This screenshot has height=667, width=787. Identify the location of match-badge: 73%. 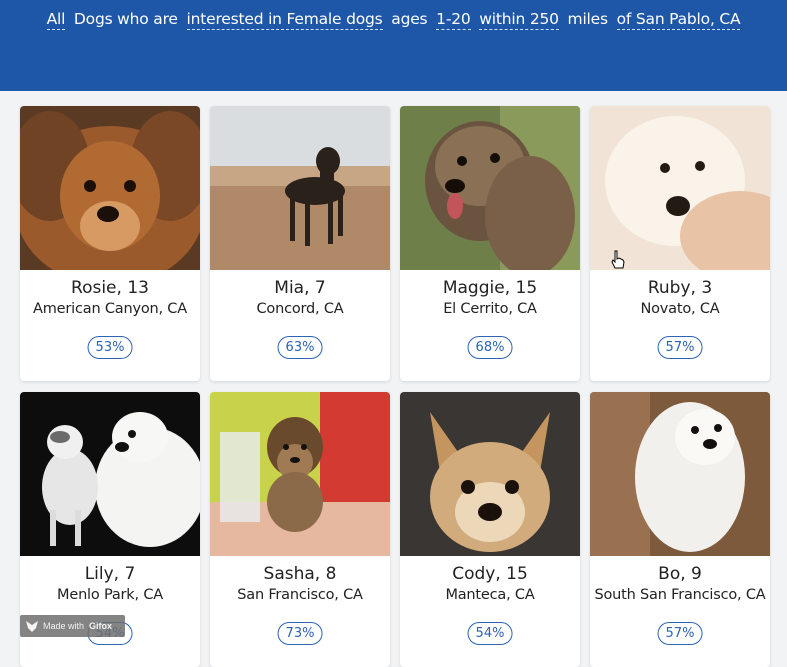
(300, 633).